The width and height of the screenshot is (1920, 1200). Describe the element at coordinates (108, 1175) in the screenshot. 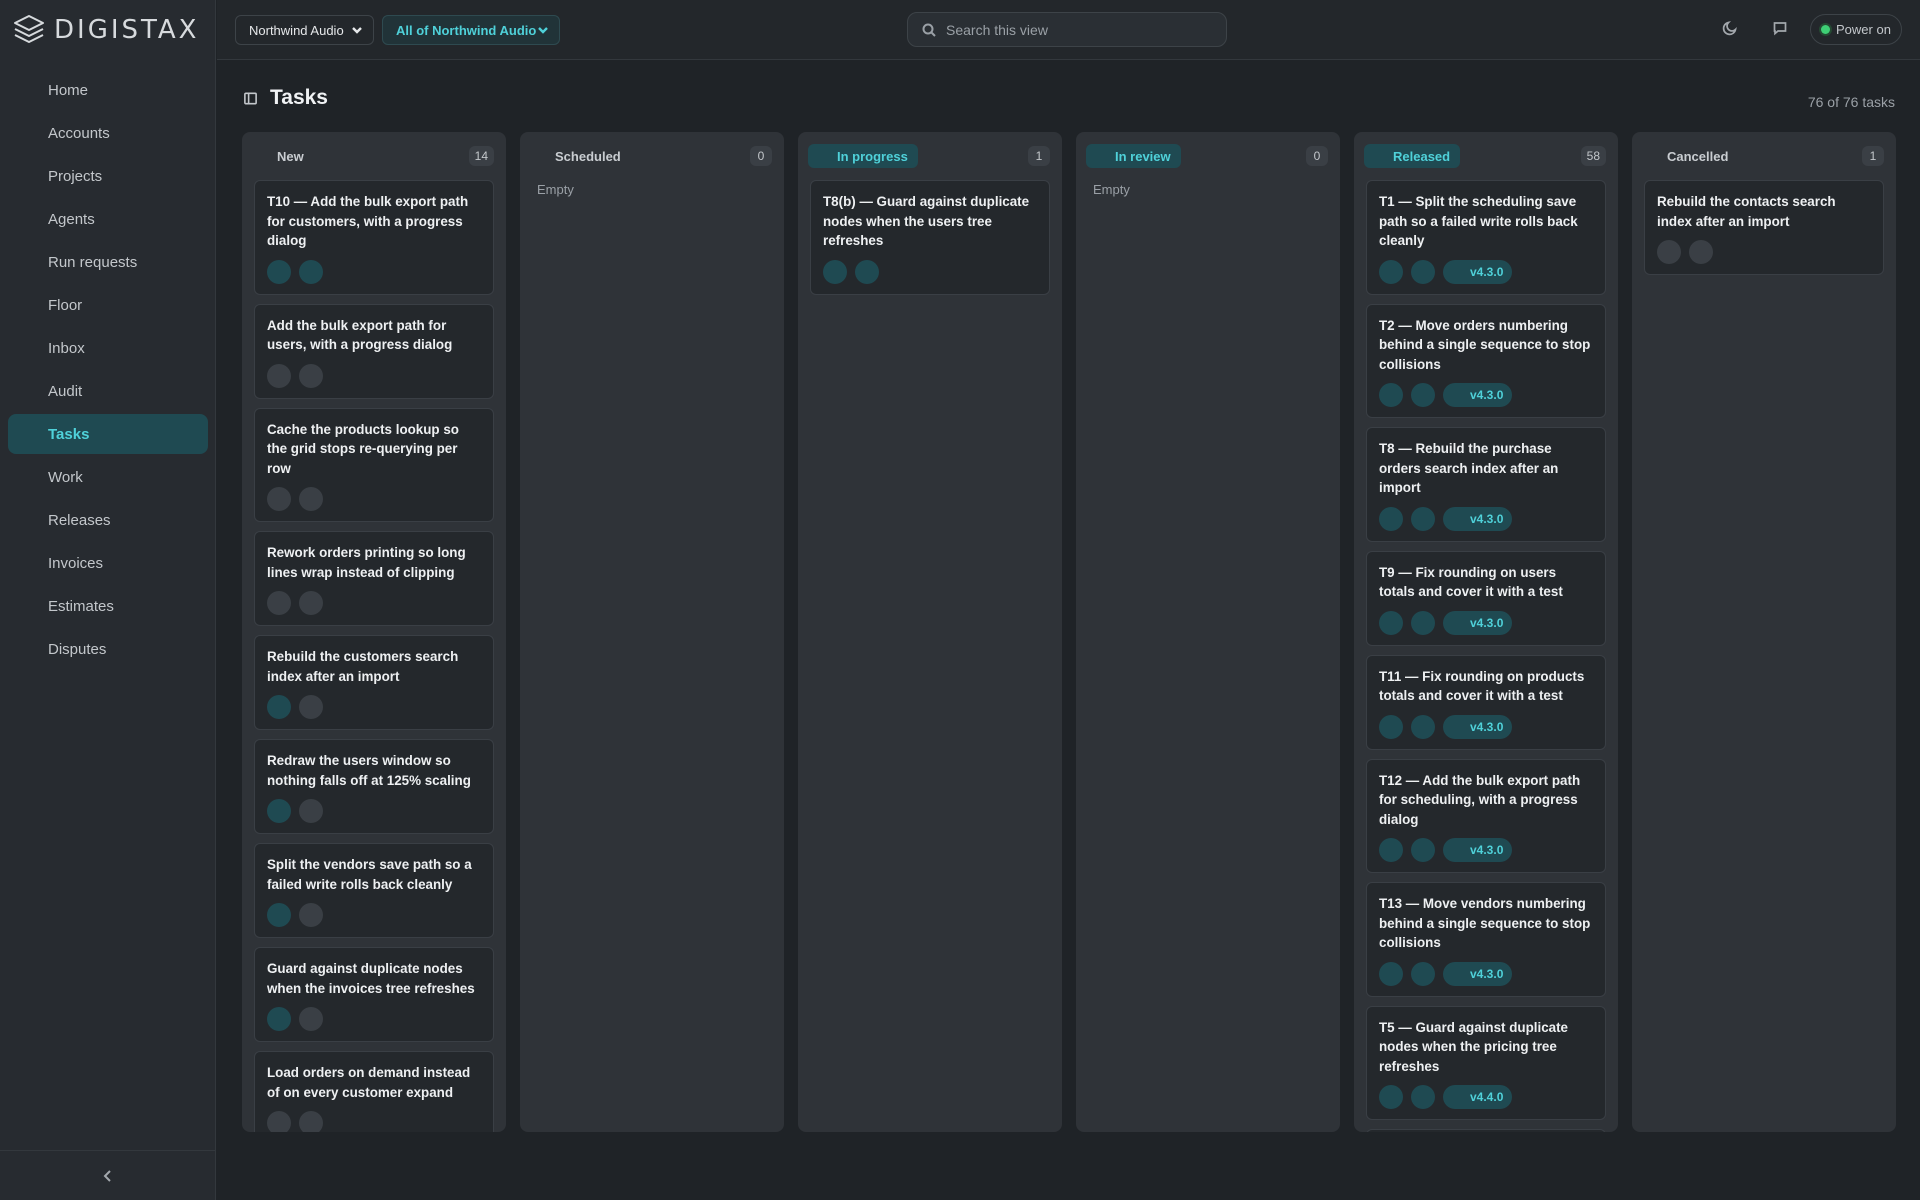

I see `collapse-sidebar-button` at that location.